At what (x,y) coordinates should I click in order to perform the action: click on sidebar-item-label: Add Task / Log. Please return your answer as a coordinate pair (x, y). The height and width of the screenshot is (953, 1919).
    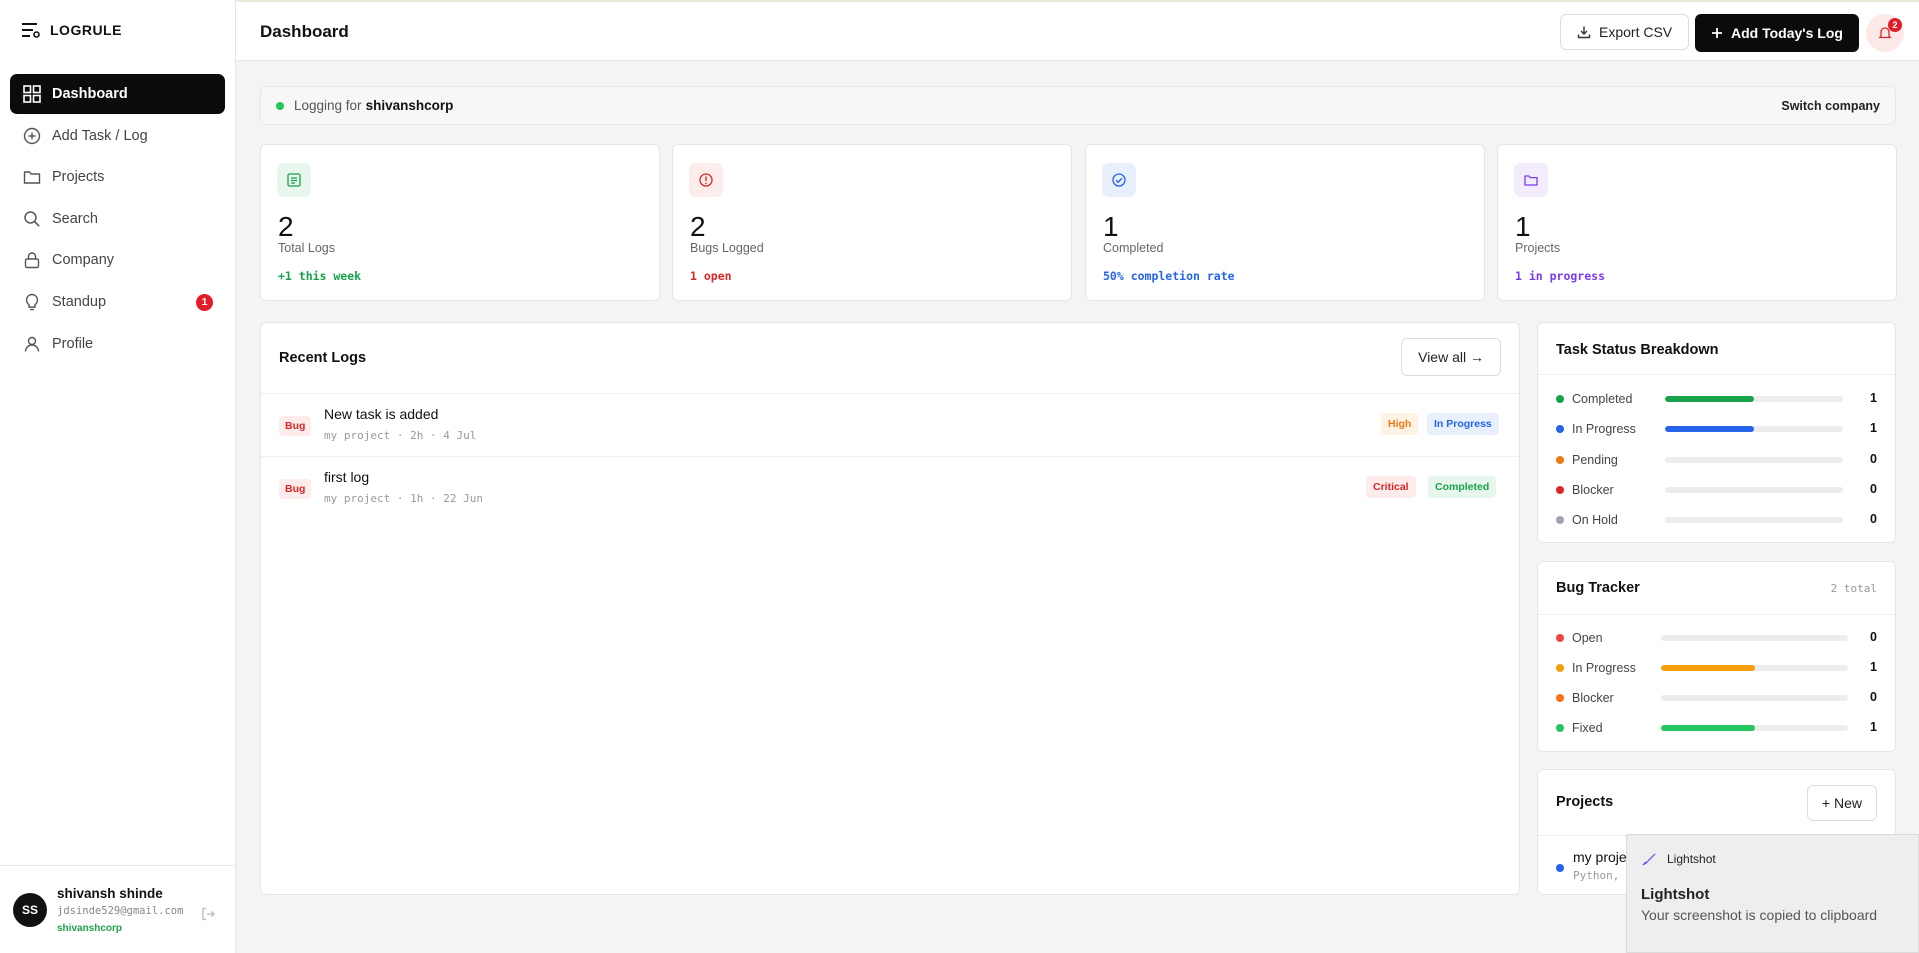
    Looking at the image, I should click on (100, 135).